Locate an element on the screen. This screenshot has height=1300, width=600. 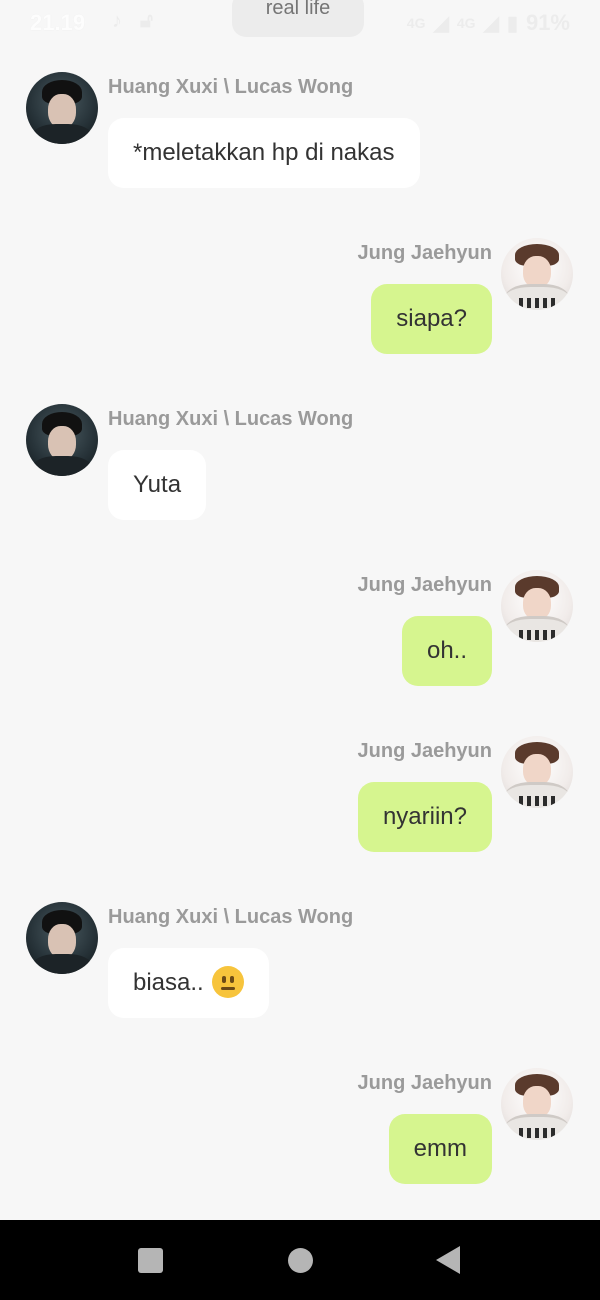
battery-percent: 91% is located at coordinates (547, 22).